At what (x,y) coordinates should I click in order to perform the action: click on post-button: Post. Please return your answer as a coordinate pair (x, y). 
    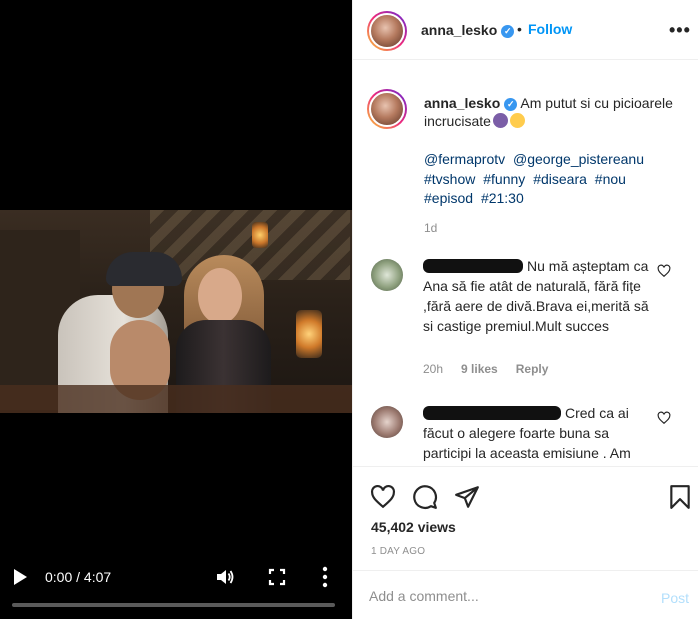
    Looking at the image, I should click on (675, 598).